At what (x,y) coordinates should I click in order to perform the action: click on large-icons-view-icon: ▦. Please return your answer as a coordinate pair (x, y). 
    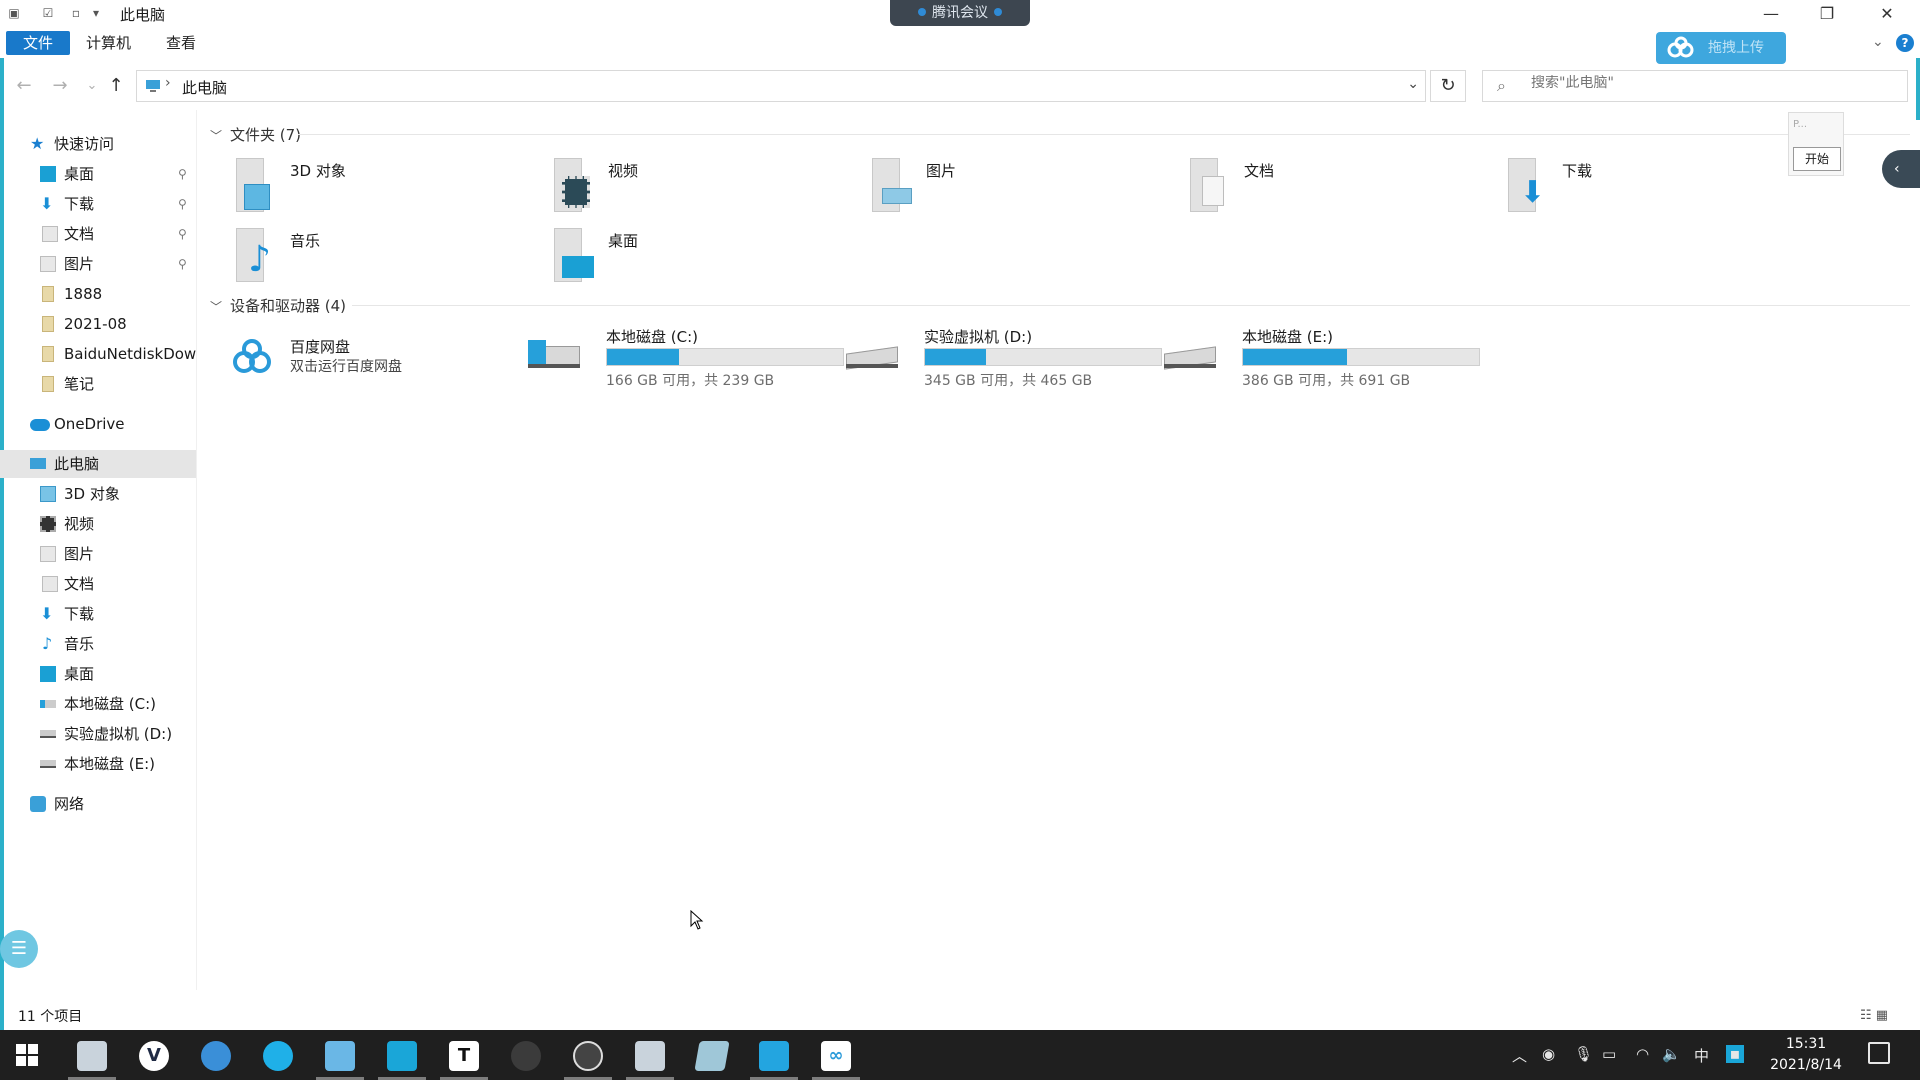
    Looking at the image, I should click on (1882, 1015).